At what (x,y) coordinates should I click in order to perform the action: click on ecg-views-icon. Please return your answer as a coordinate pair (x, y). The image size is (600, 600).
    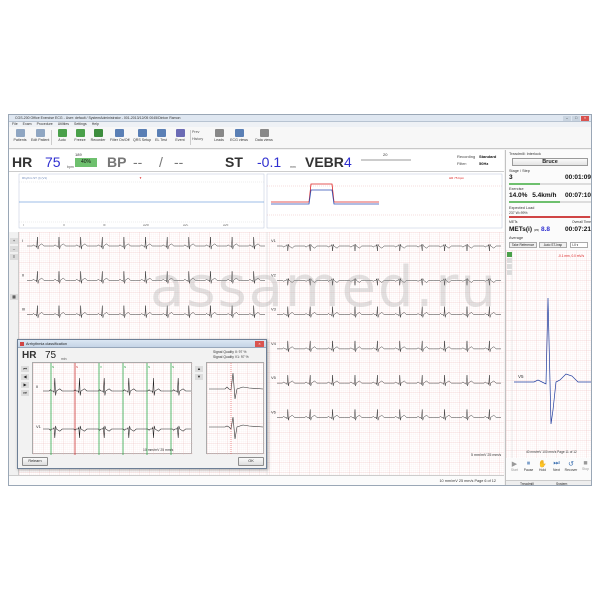
    Looking at the image, I should click on (239, 133).